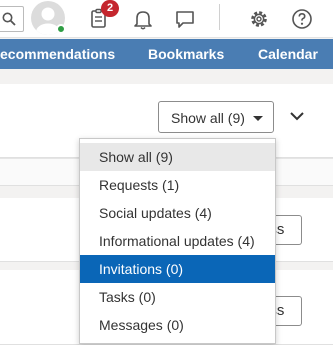 The height and width of the screenshot is (345, 333). I want to click on menu-item-requests: Requests (1), so click(177, 185).